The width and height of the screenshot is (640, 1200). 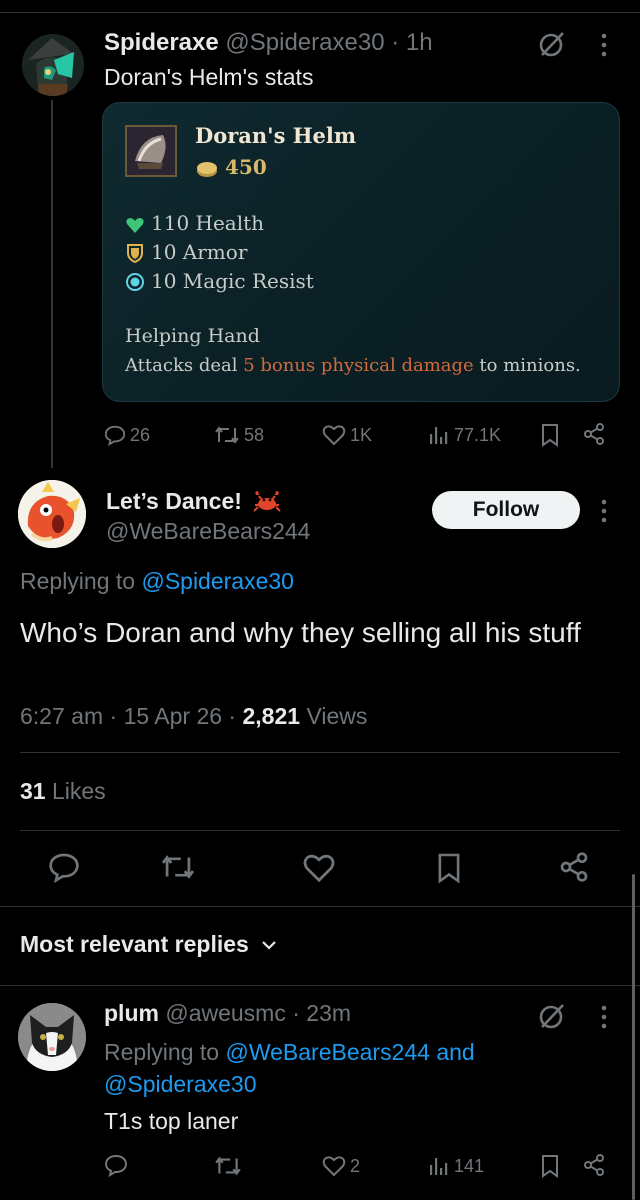 What do you see at coordinates (53, 65) in the screenshot?
I see `avatar-spideraxe` at bounding box center [53, 65].